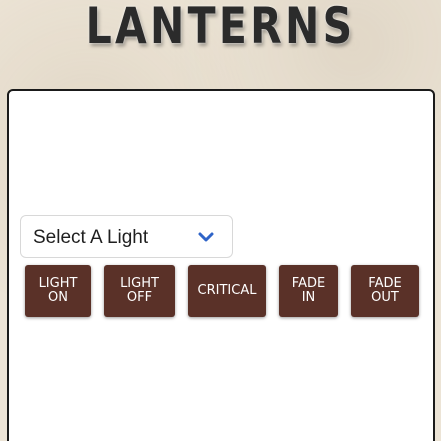 This screenshot has height=441, width=441. I want to click on fade-in-button: FADE IN, so click(308, 291).